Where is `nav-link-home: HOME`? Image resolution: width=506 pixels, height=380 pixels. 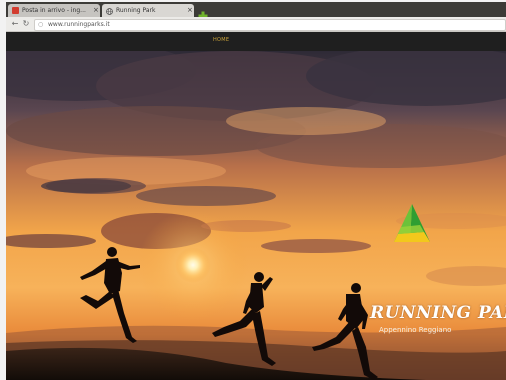 nav-link-home: HOME is located at coordinates (221, 40).